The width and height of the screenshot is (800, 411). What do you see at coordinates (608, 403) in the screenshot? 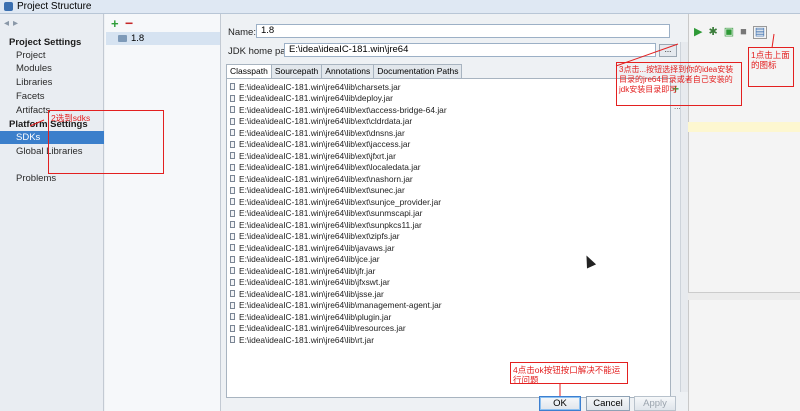
I see `cancel-button: Cancel` at bounding box center [608, 403].